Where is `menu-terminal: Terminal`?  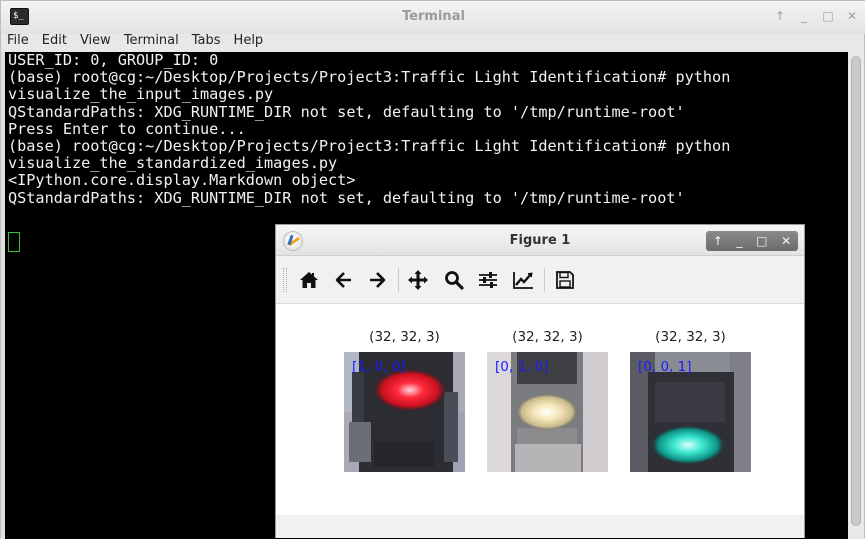 menu-terminal: Terminal is located at coordinates (152, 42).